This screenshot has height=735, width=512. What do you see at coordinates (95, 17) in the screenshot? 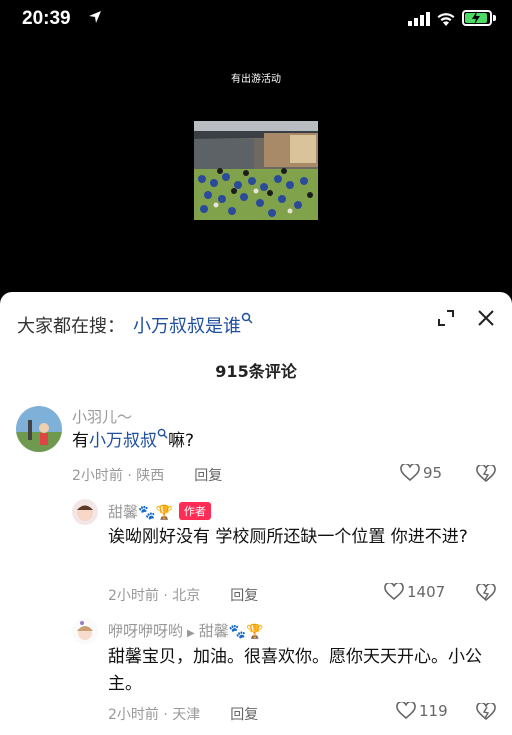
I see `location-arrow-icon` at bounding box center [95, 17].